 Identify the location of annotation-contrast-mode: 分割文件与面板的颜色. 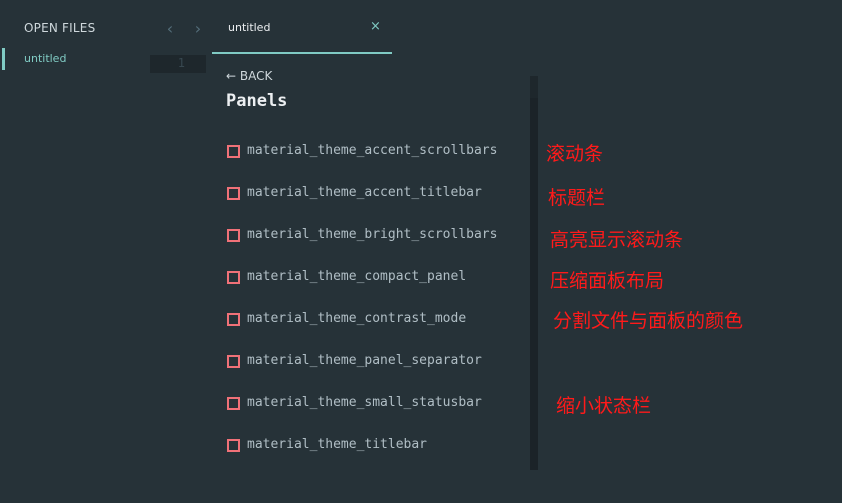
(648, 321).